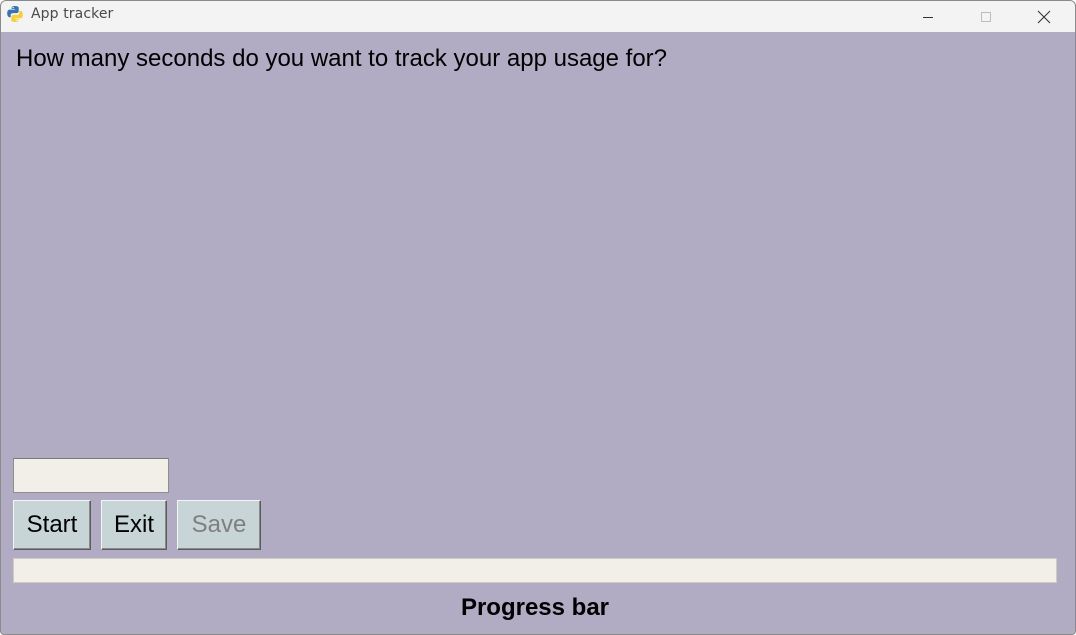  I want to click on start-button: Start, so click(52, 525).